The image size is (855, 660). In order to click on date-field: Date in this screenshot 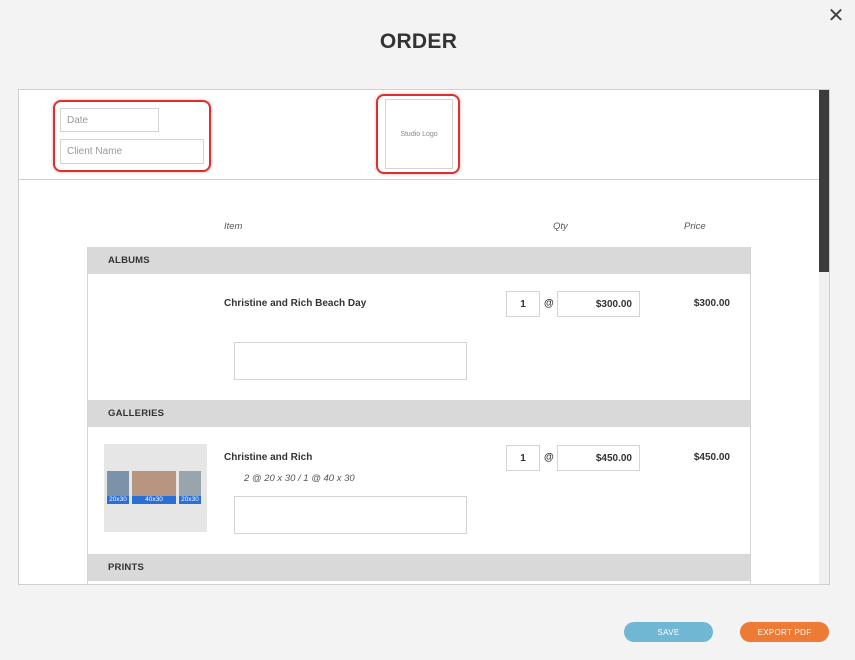, I will do `click(109, 120)`.